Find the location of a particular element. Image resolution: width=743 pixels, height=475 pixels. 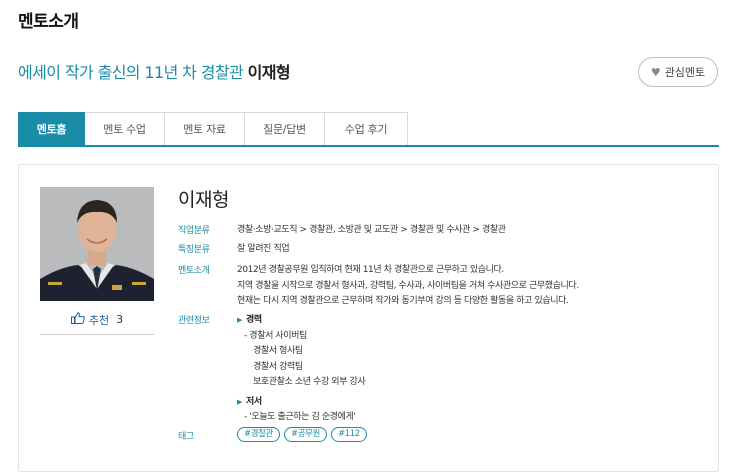

tab-underline is located at coordinates (368, 146).